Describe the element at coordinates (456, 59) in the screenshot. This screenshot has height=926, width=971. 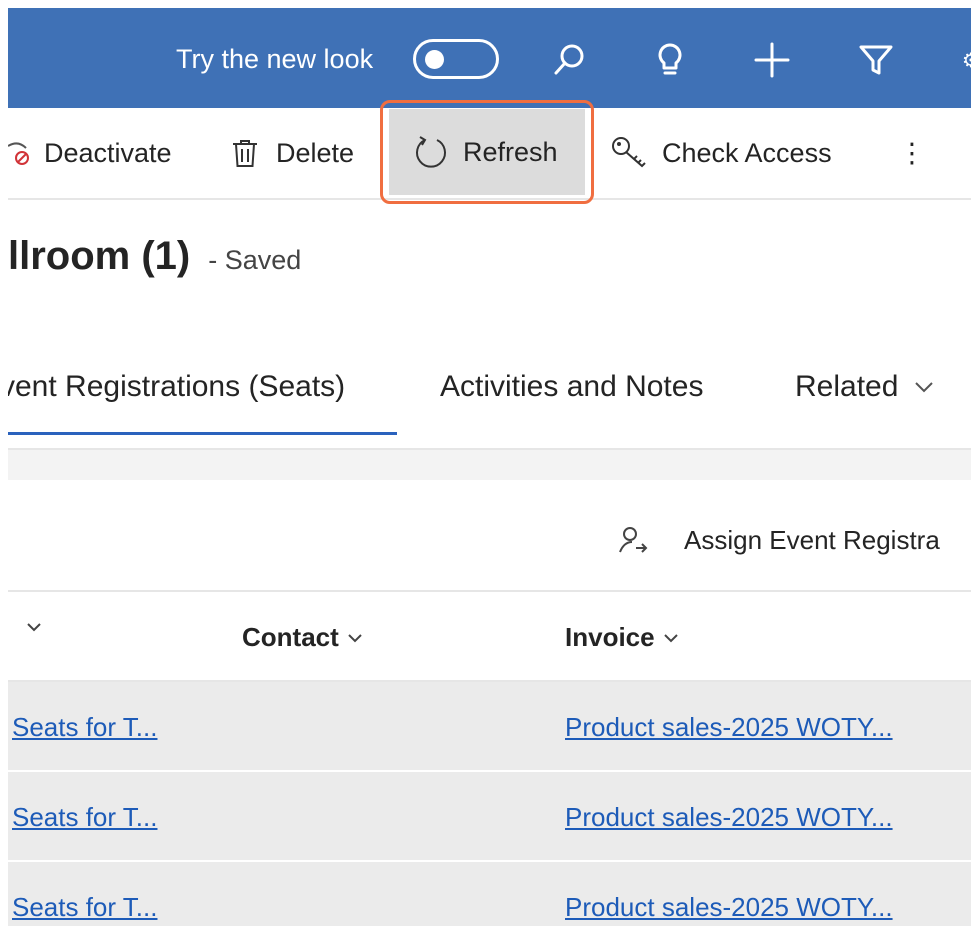
I see `new-look-toggle` at that location.